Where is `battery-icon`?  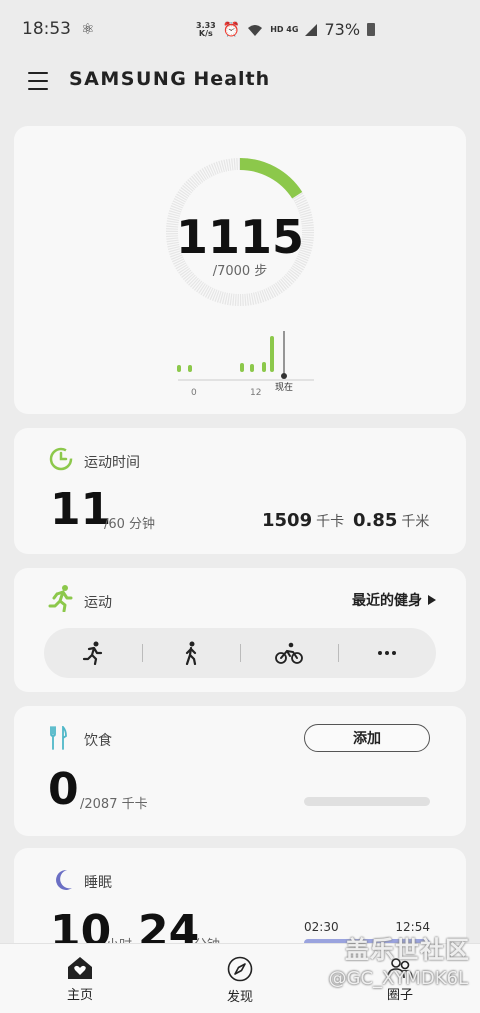 battery-icon is located at coordinates (371, 29).